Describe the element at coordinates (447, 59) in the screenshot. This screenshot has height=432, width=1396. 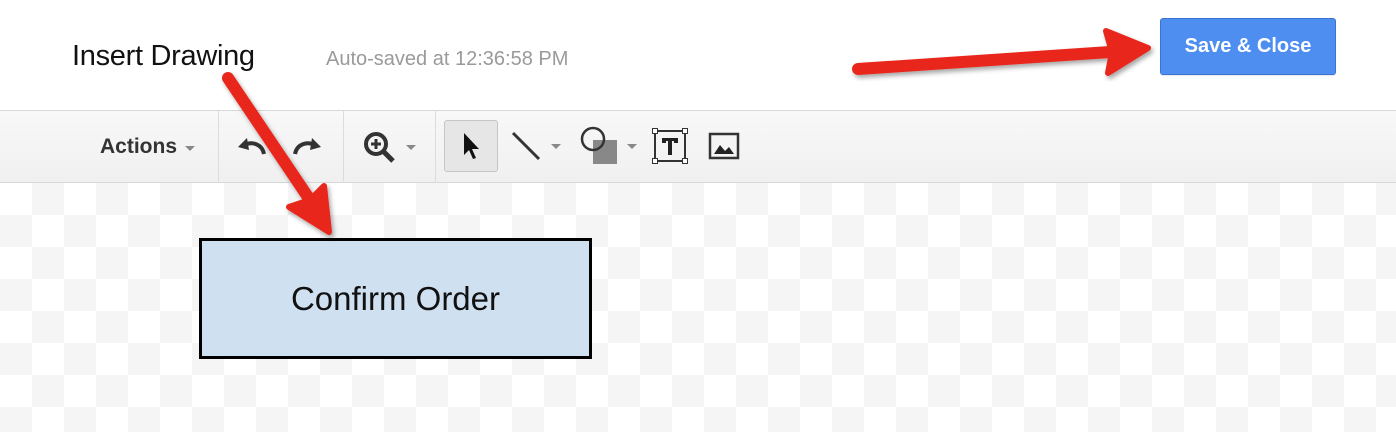
I see `autosave-status: Auto-saved at 12:36:58 PM` at that location.